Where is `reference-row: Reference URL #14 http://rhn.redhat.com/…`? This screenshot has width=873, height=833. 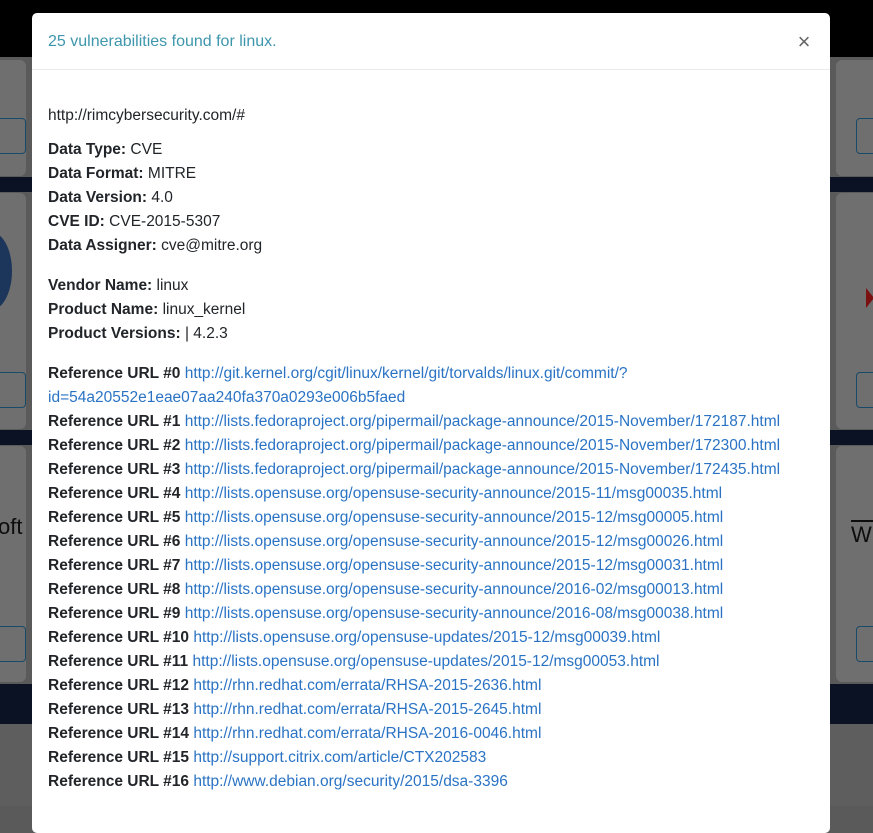 reference-row: Reference URL #14 http://rhn.redhat.com/… is located at coordinates (431, 734).